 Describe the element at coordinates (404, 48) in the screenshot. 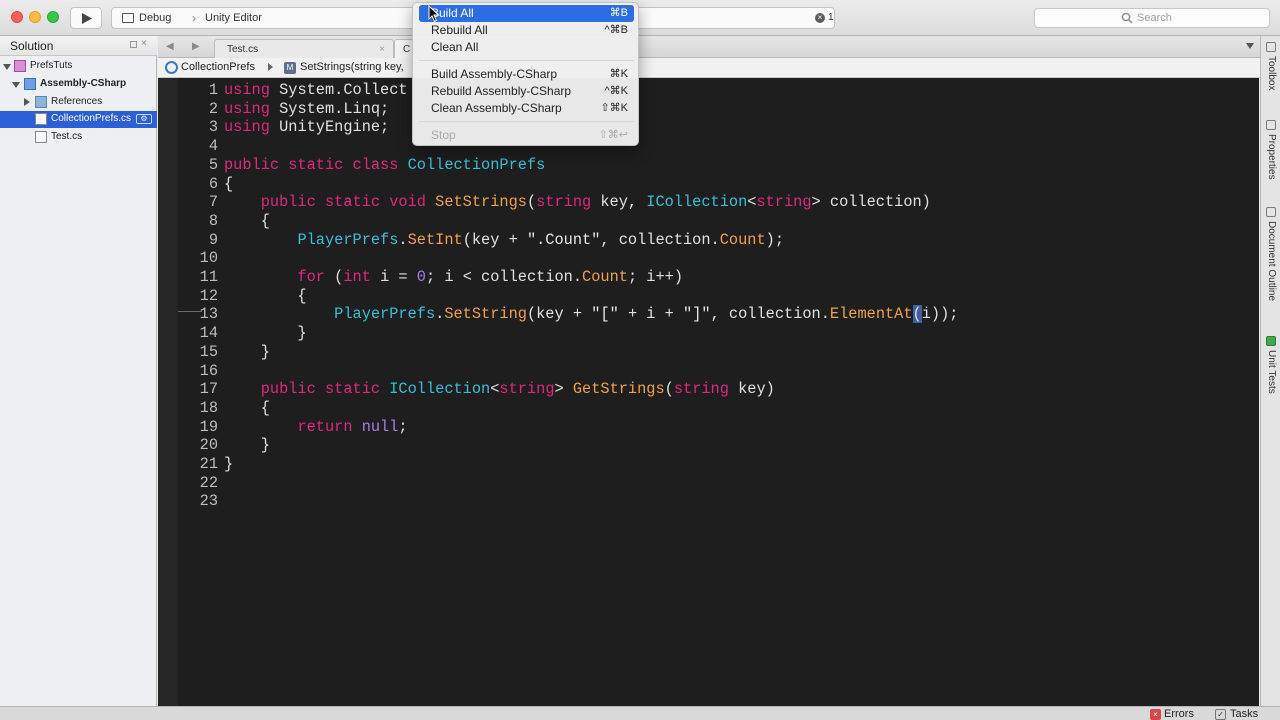

I see `tab-collectionprefs-cs: C` at that location.